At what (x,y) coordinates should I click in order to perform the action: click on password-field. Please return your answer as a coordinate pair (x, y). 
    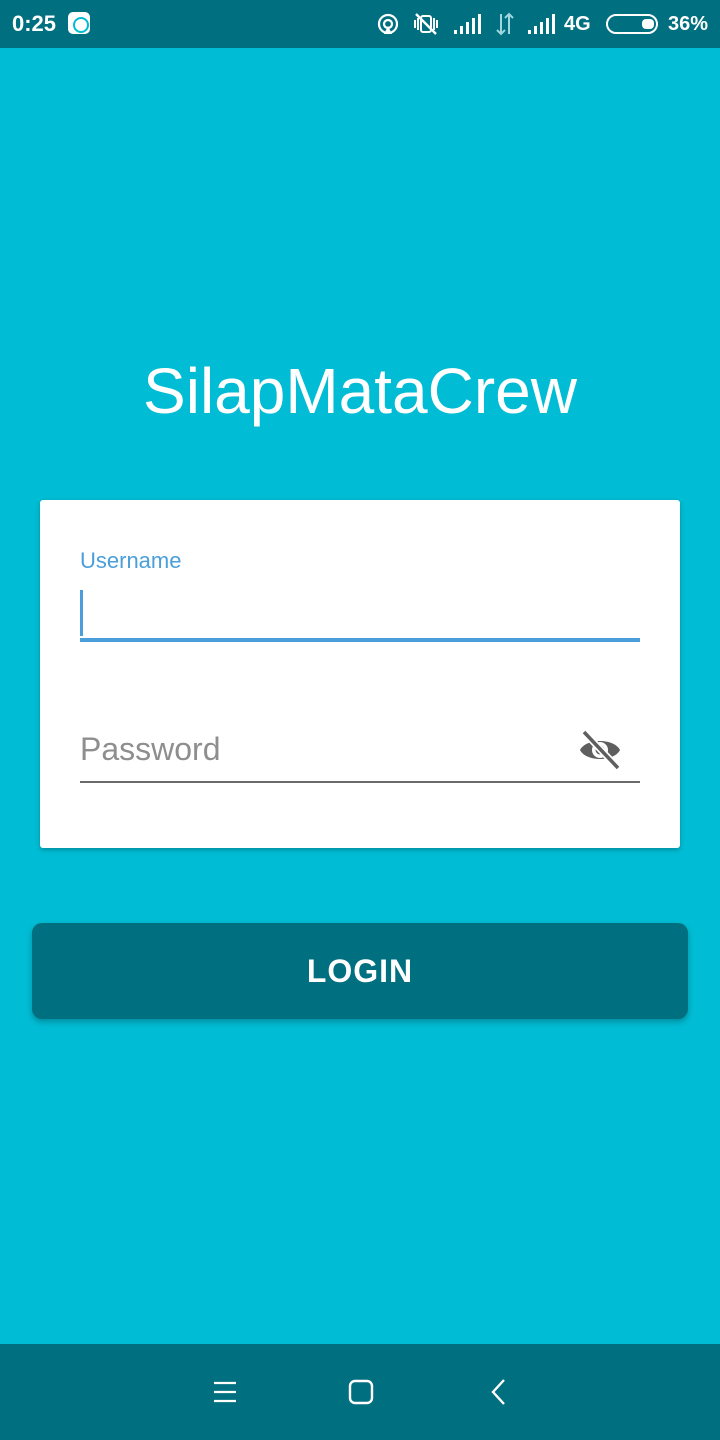
    Looking at the image, I should click on (360, 753).